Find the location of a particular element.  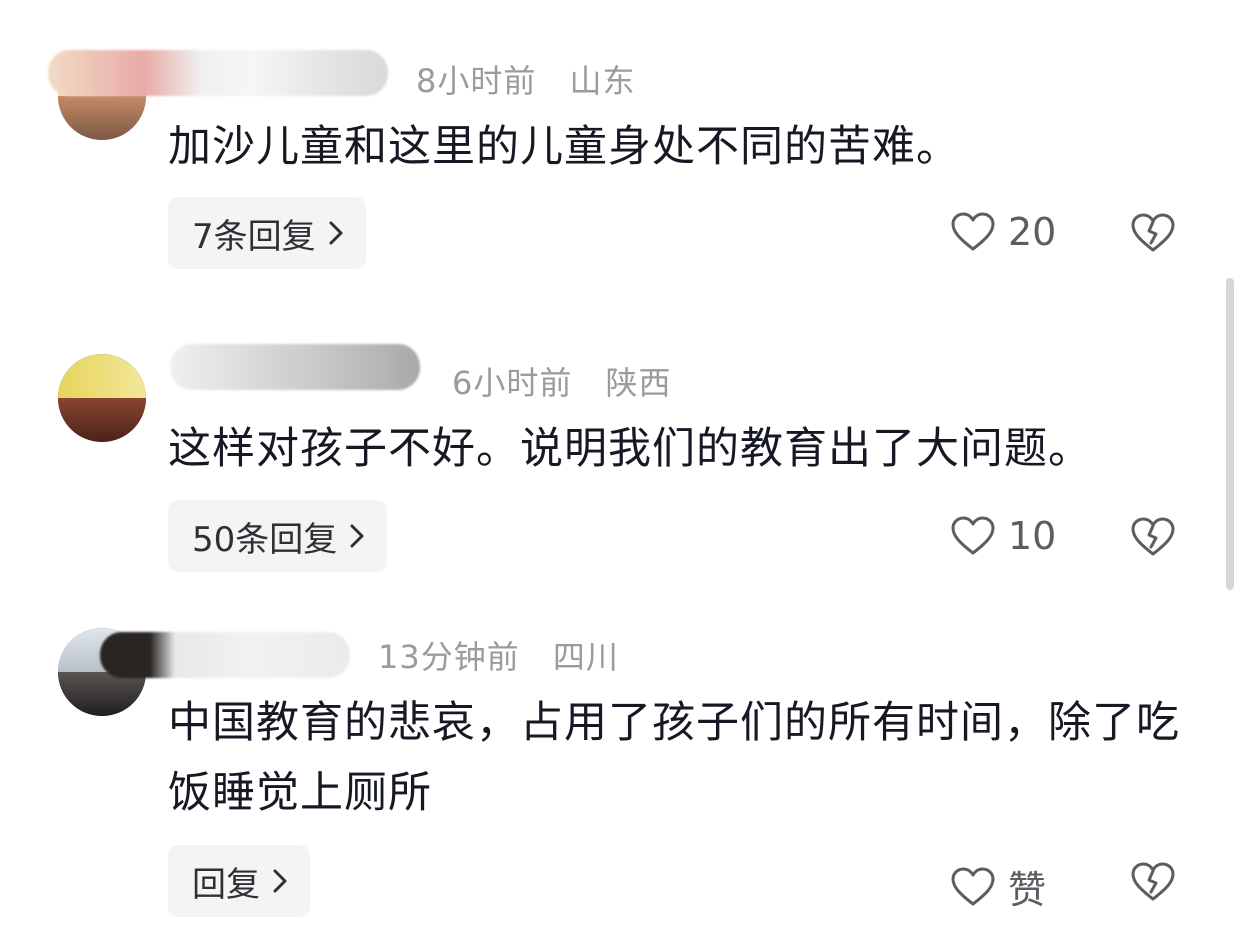

like-count: 20 is located at coordinates (1032, 232).